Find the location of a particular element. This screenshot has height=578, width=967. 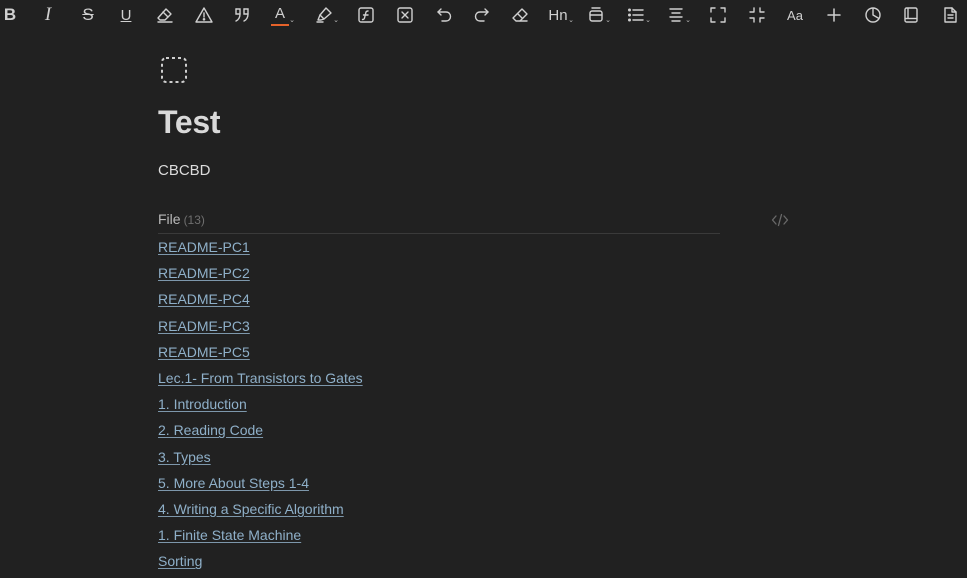

stats-button is located at coordinates (873, 15).